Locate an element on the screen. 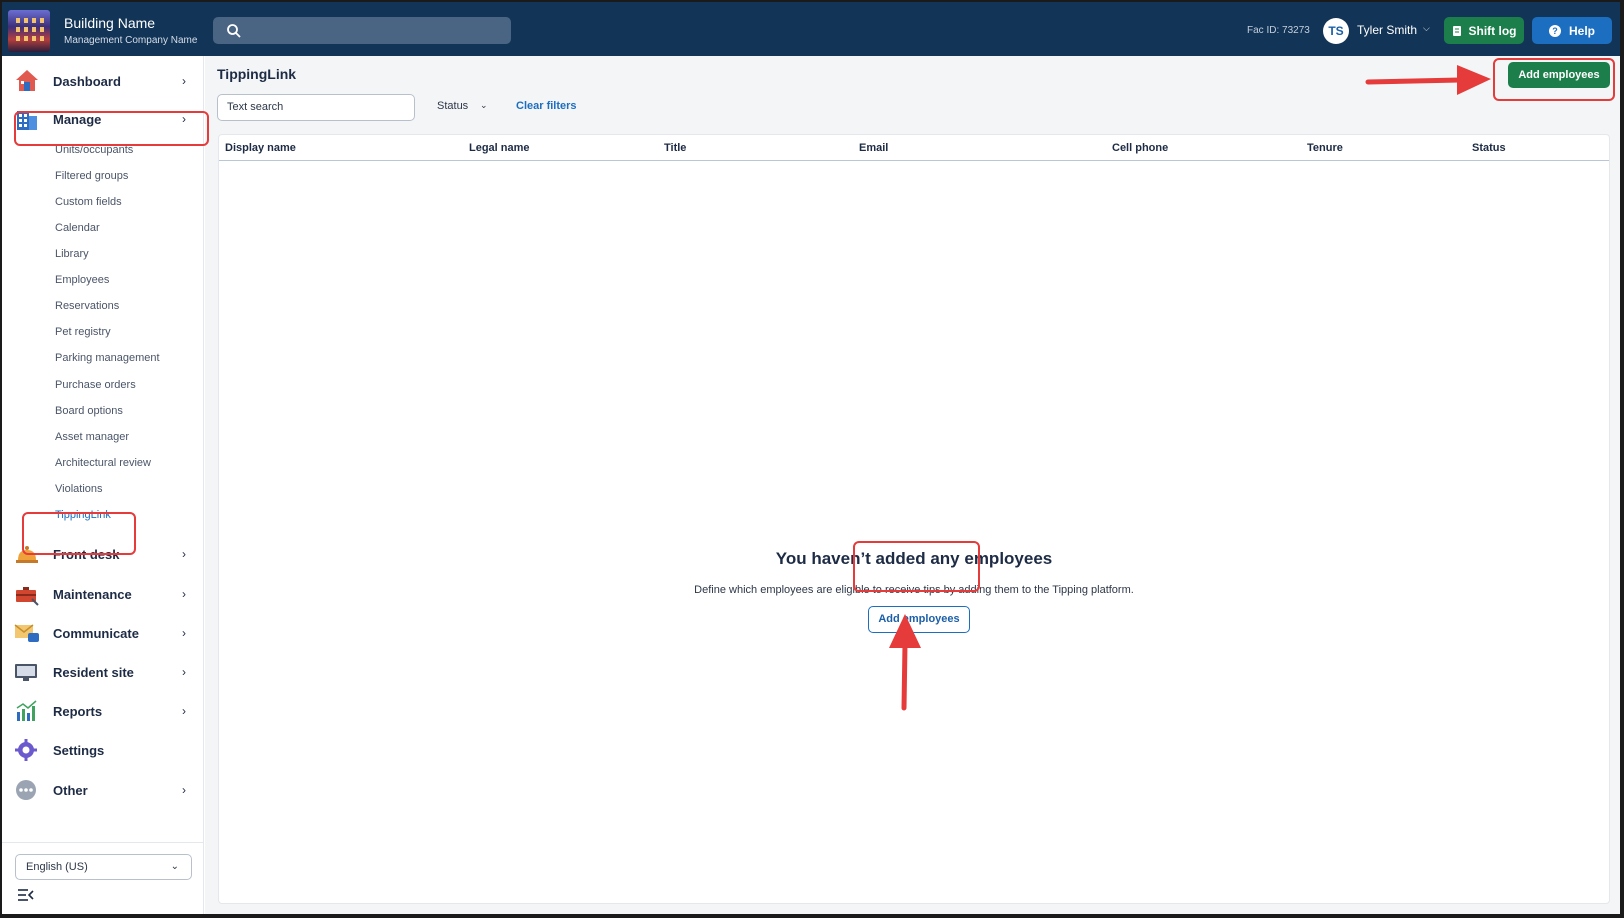 This screenshot has width=1624, height=918. sidebar-item-other: Other › is located at coordinates (103, 790).